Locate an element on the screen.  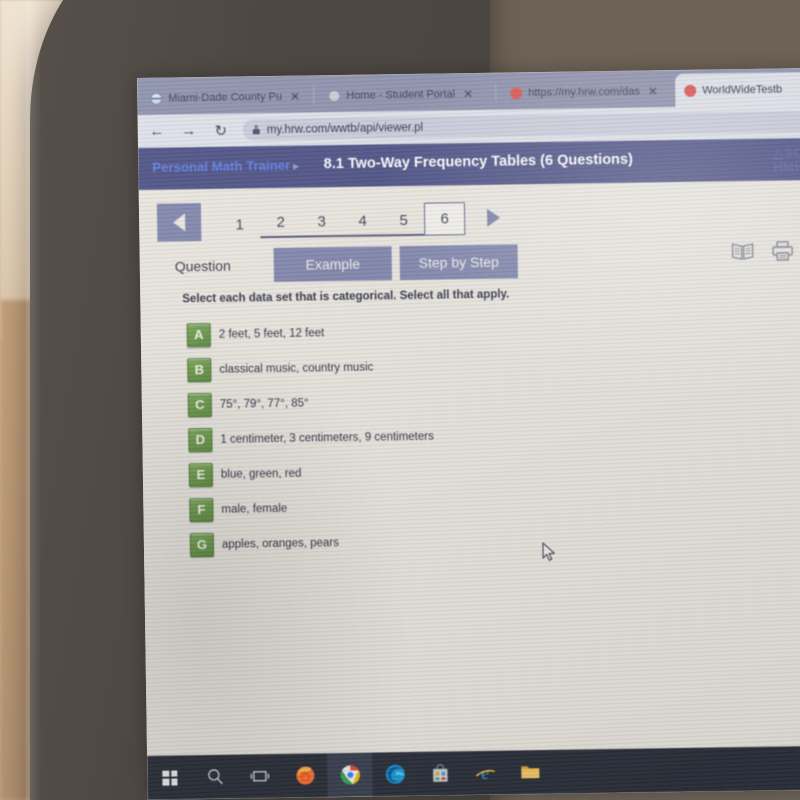
choice-a-letter: A is located at coordinates (198, 334).